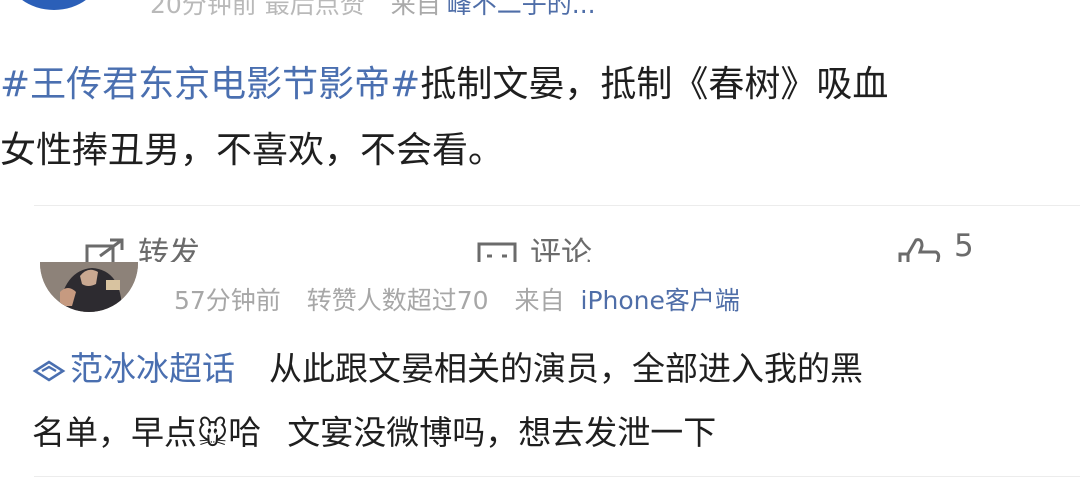 The image size is (1080, 503). I want to click on post2-line2-text-b: 哈, so click(245, 432).